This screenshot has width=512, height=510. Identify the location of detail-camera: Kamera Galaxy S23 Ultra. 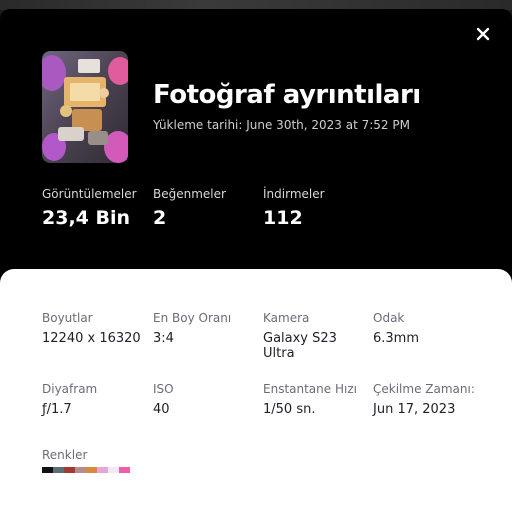
(308, 336).